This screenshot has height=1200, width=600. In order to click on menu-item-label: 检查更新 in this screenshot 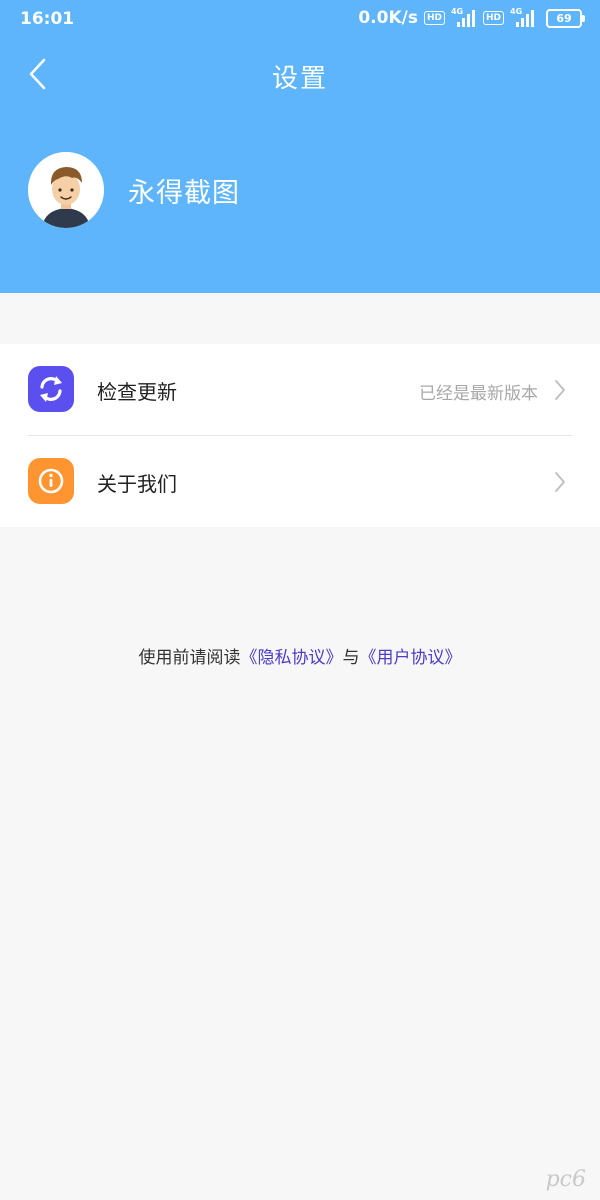, I will do `click(137, 392)`.